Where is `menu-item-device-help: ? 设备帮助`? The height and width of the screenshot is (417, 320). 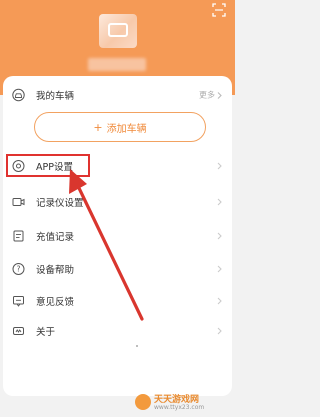 menu-item-device-help: ? 设备帮助 is located at coordinates (117, 269).